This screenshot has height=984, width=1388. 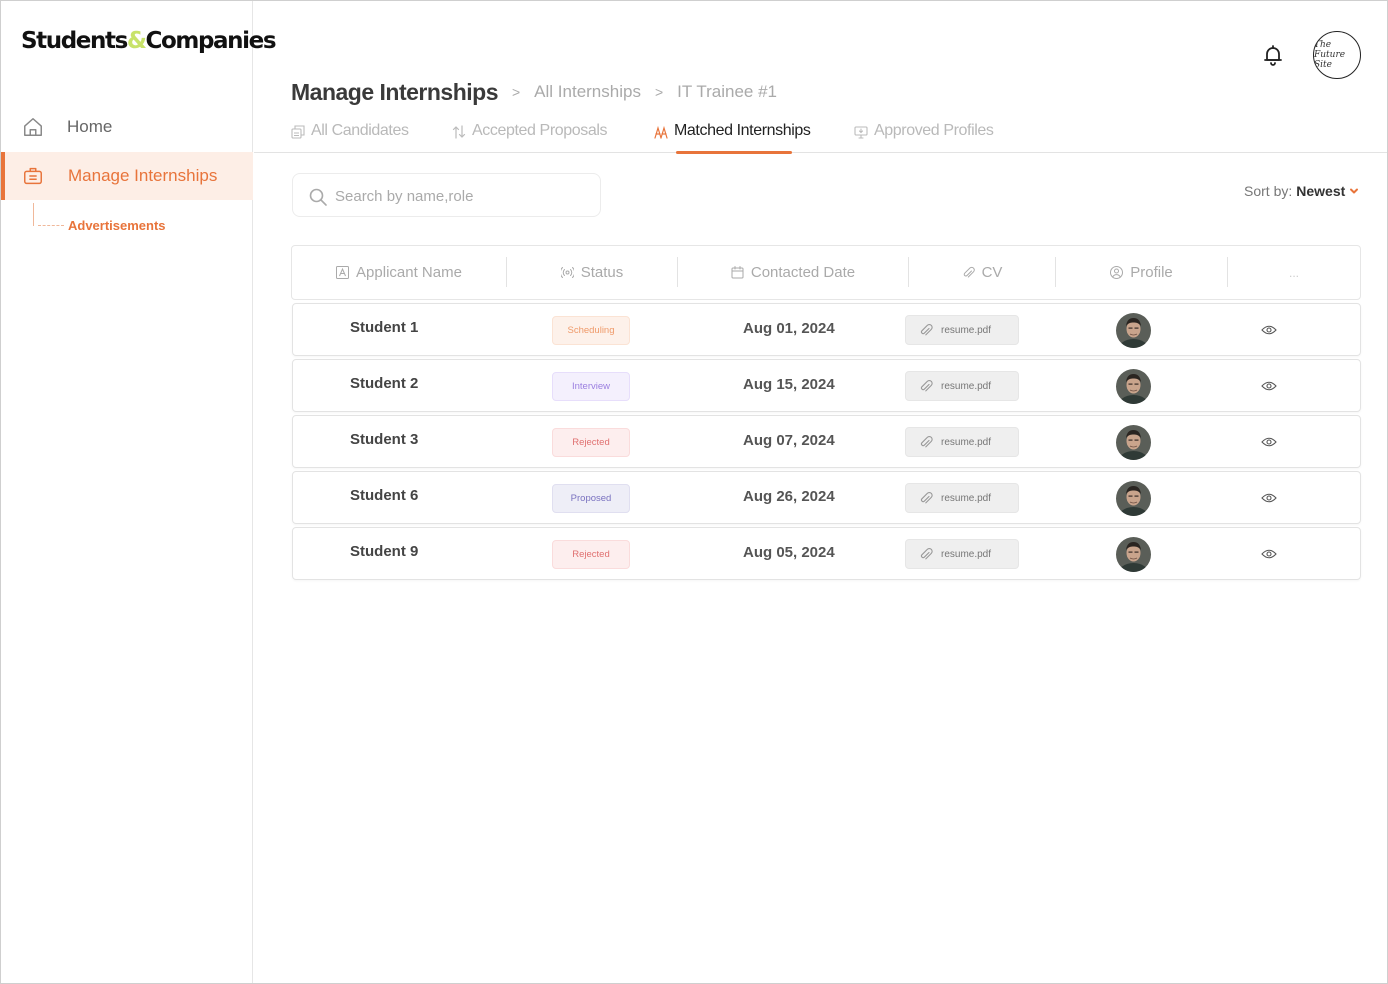 What do you see at coordinates (934, 130) in the screenshot?
I see `tab-label: Approved Profiles` at bounding box center [934, 130].